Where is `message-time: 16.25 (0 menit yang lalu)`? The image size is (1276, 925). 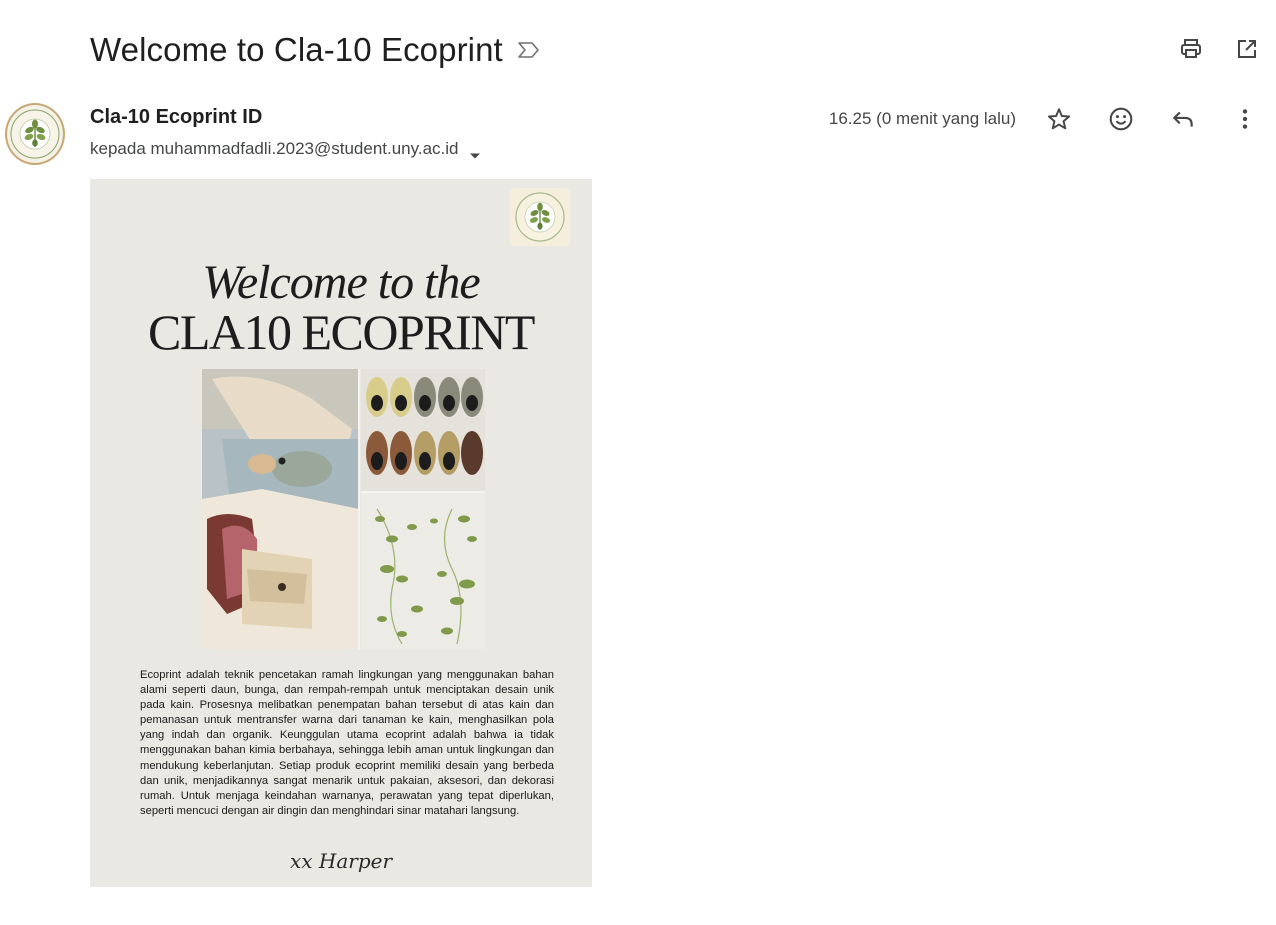
message-time: 16.25 (0 menit yang lalu) is located at coordinates (922, 118).